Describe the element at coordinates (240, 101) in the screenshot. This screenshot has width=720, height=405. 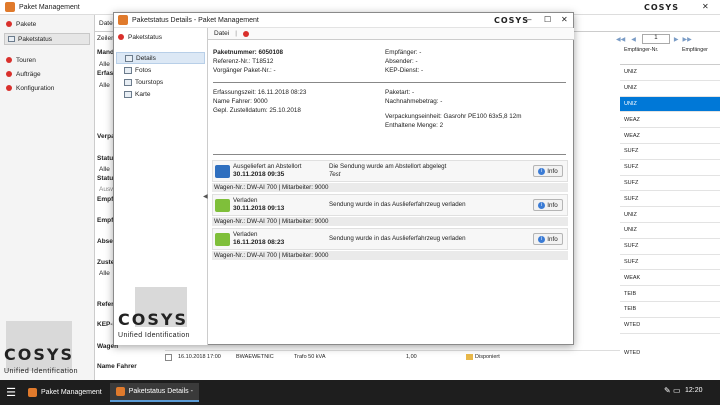
I see `name-fahrer: Name Fahrer: 9000` at that location.